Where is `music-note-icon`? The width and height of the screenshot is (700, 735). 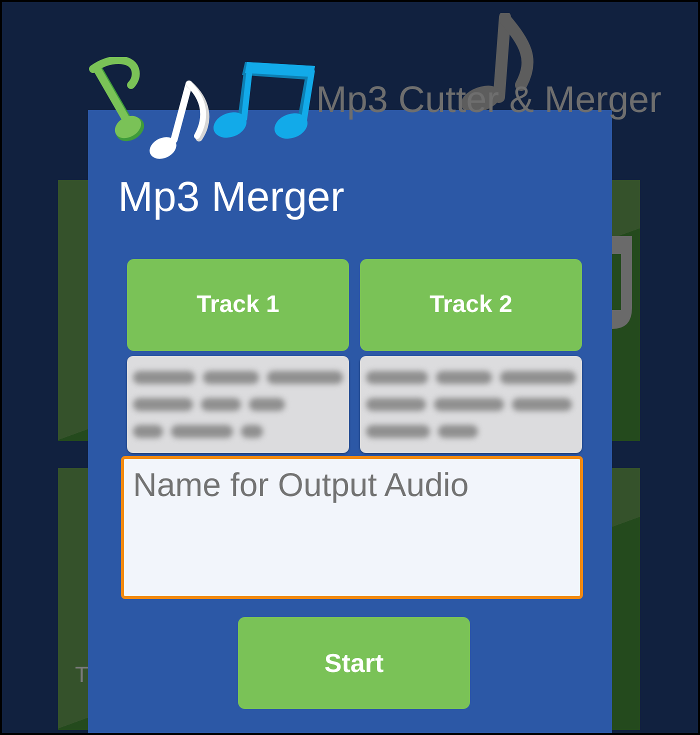 music-note-icon is located at coordinates (179, 120).